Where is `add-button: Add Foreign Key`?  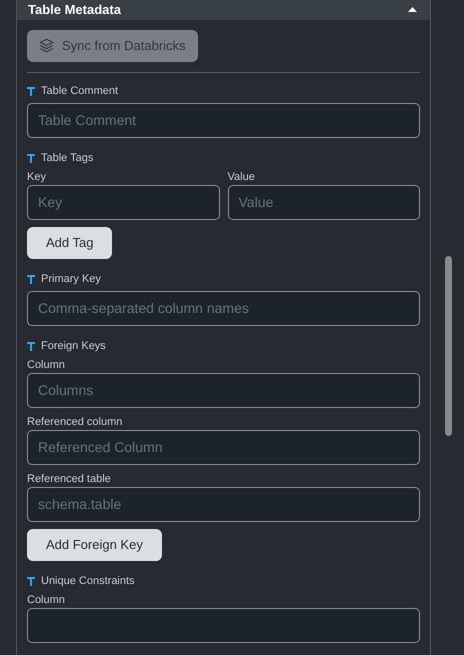 add-button: Add Foreign Key is located at coordinates (94, 544).